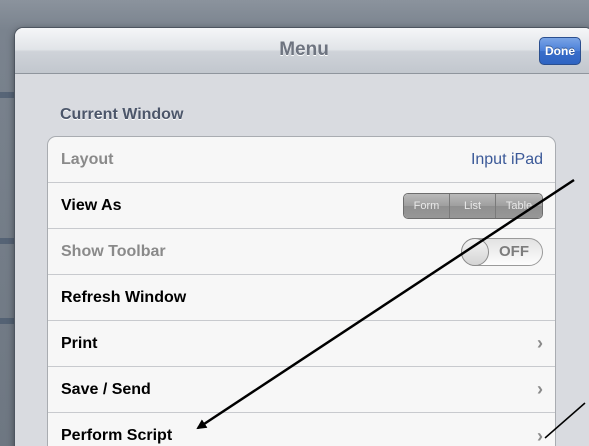  I want to click on row-label: Save / Send, so click(106, 389).